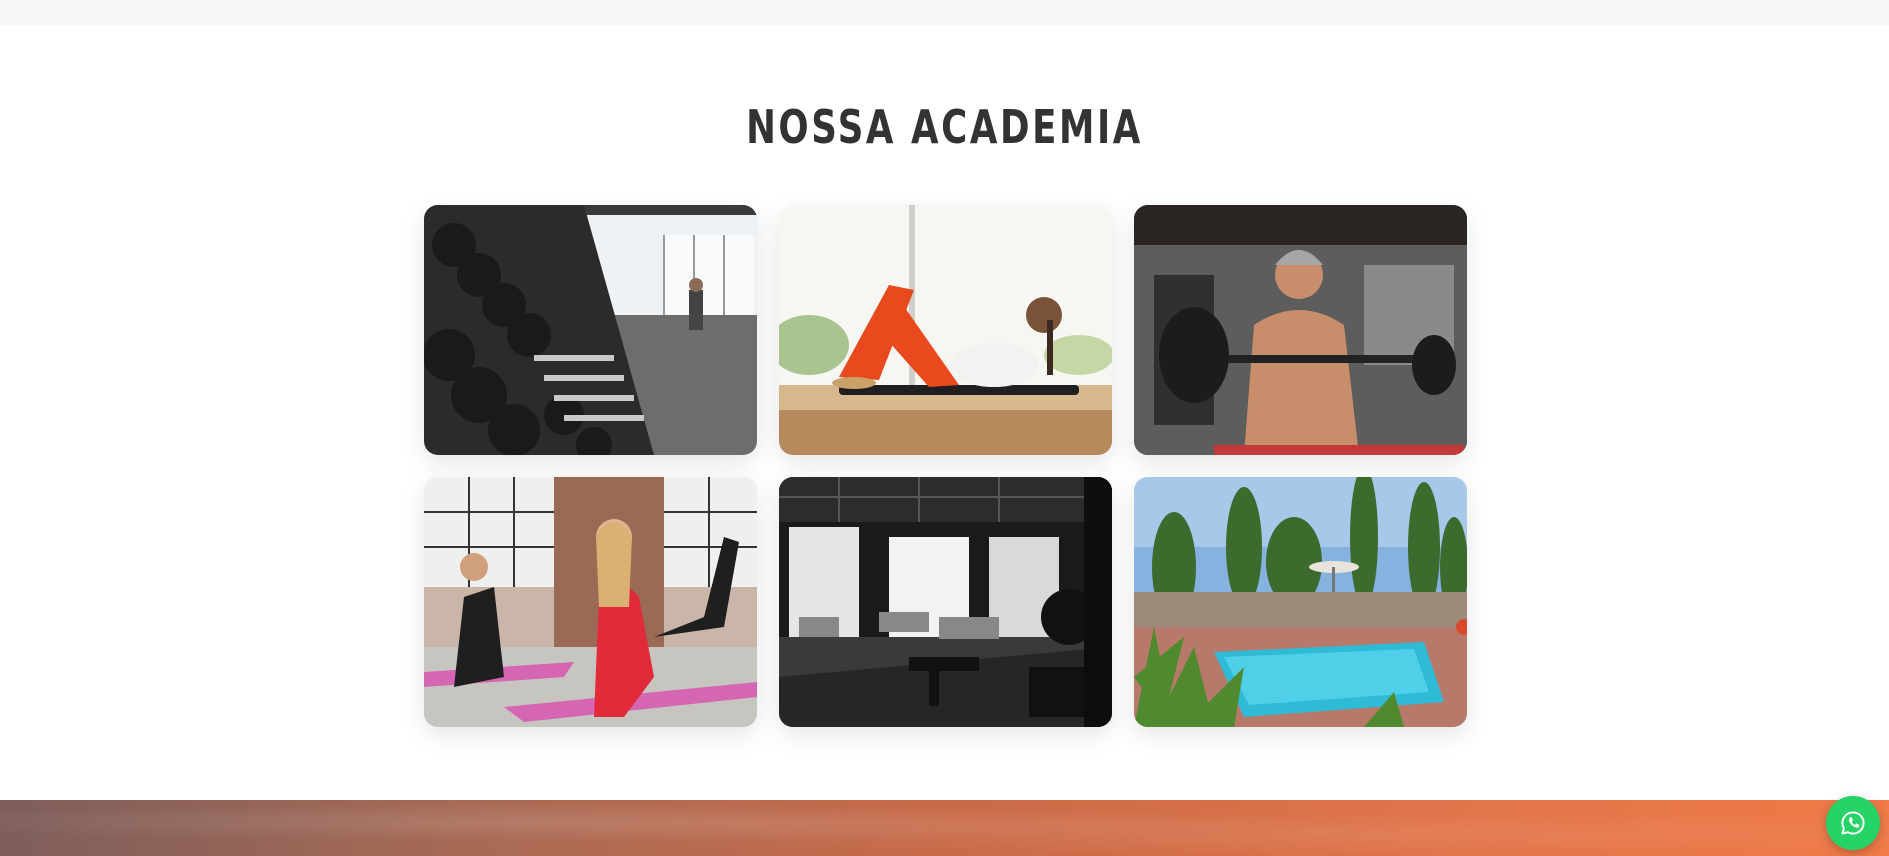  Describe the element at coordinates (944, 12) in the screenshot. I see `top-section-strip` at that location.